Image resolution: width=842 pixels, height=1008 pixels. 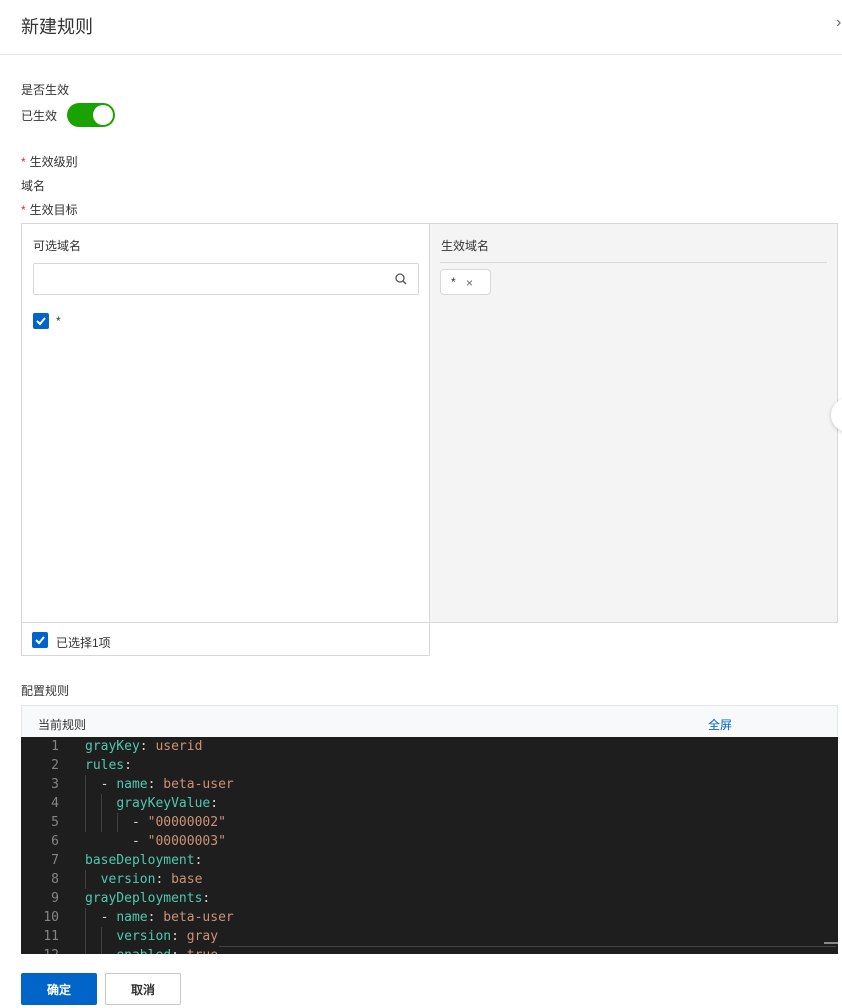 I want to click on code-text: enabled: true, so click(x=151, y=950).